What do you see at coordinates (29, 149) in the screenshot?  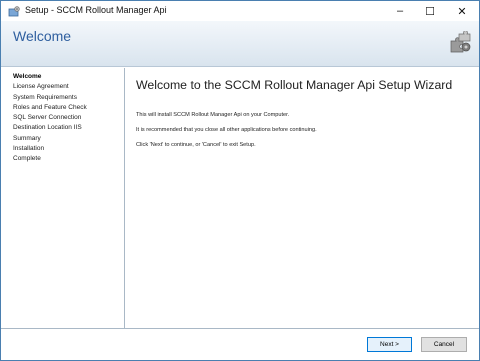 I see `step-installation: Installation` at bounding box center [29, 149].